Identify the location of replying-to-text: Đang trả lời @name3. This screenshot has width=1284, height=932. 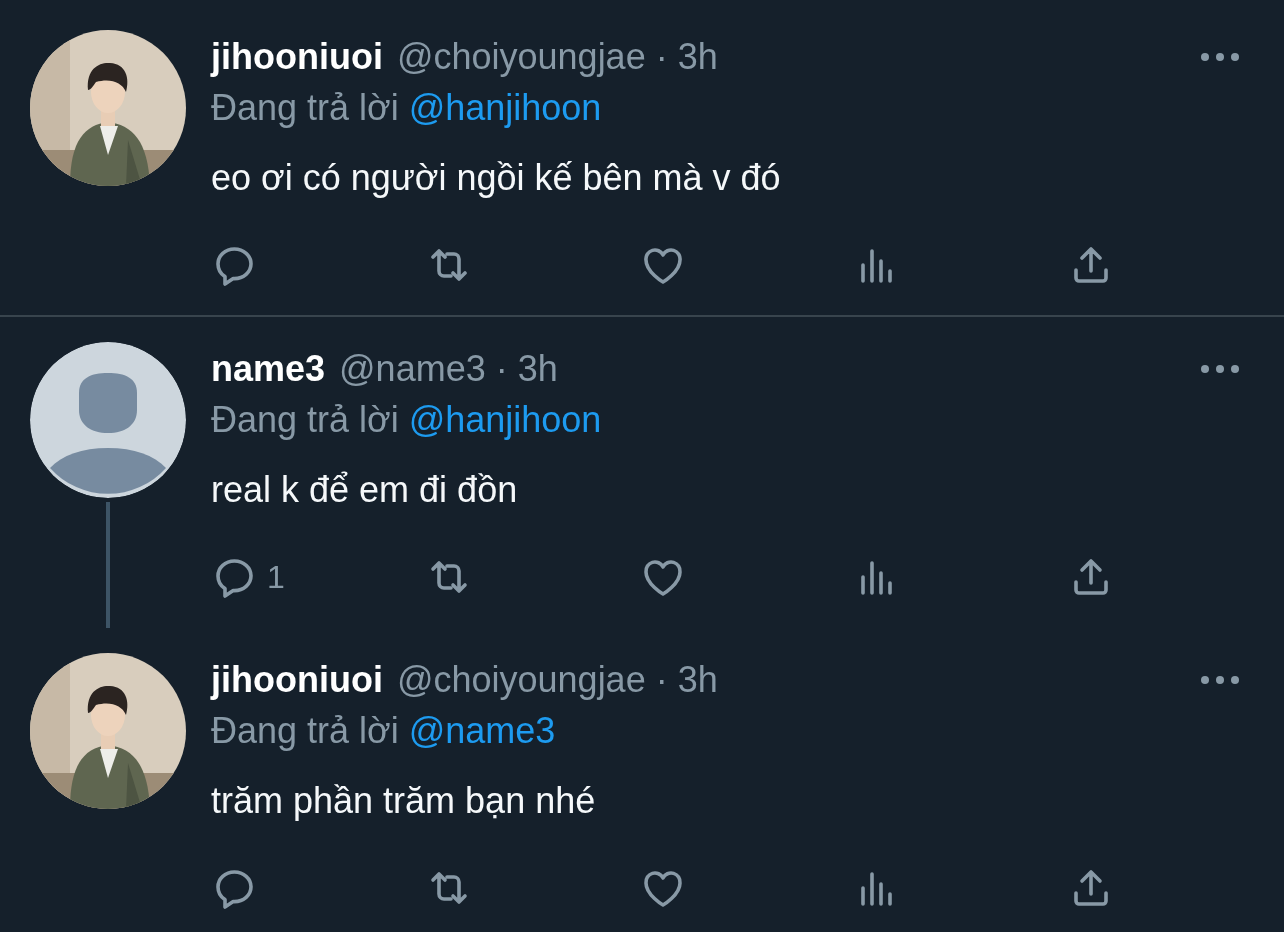
(384, 731).